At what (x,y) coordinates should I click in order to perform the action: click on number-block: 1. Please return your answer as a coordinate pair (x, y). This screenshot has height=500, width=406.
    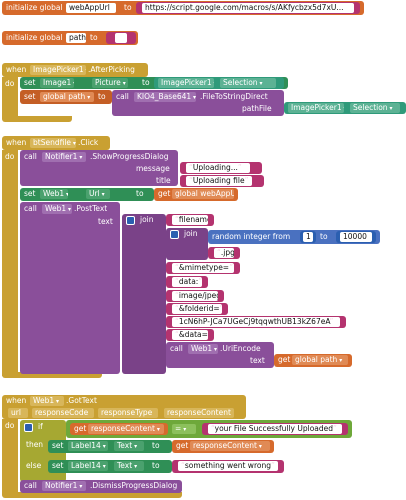
    Looking at the image, I should click on (308, 237).